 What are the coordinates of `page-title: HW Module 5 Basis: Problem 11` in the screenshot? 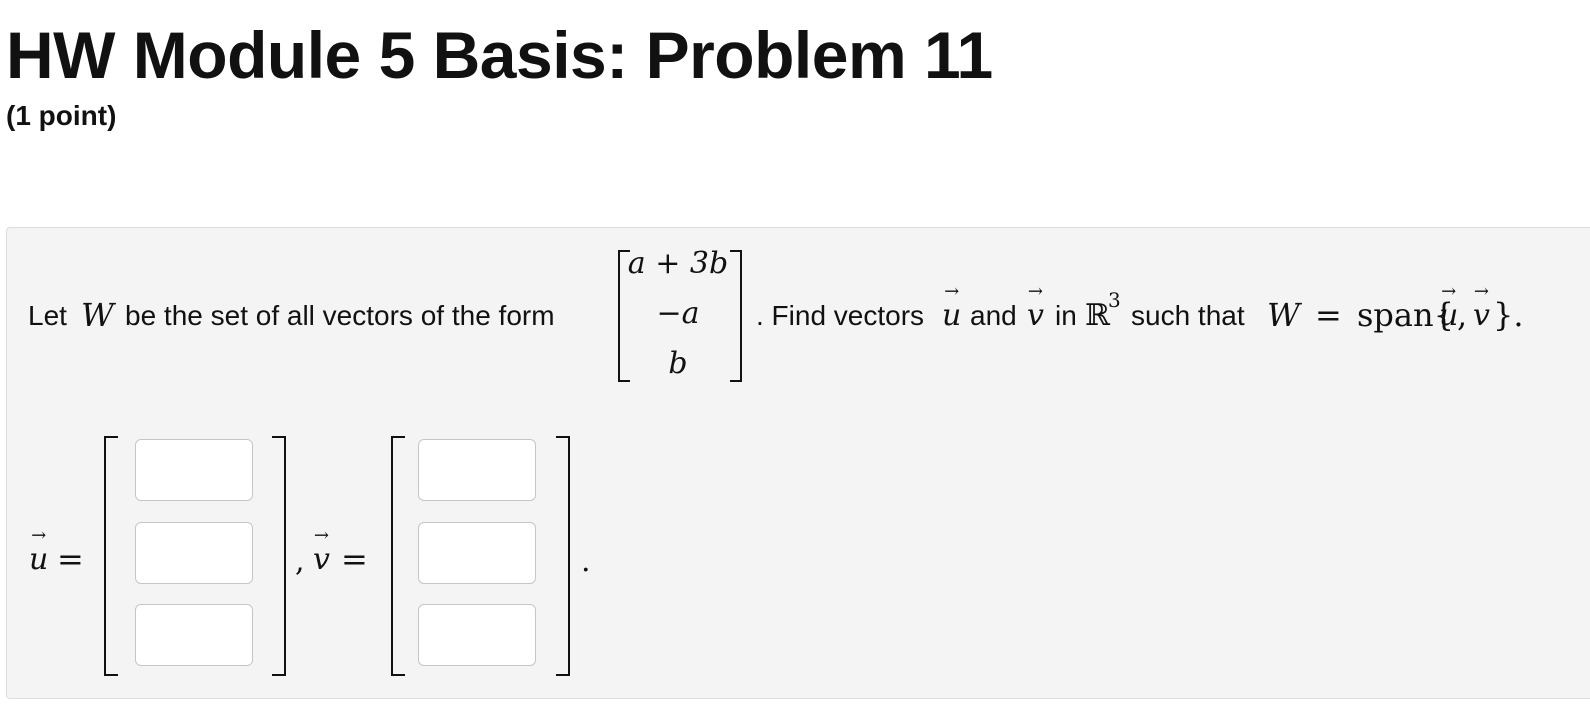 It's located at (499, 55).